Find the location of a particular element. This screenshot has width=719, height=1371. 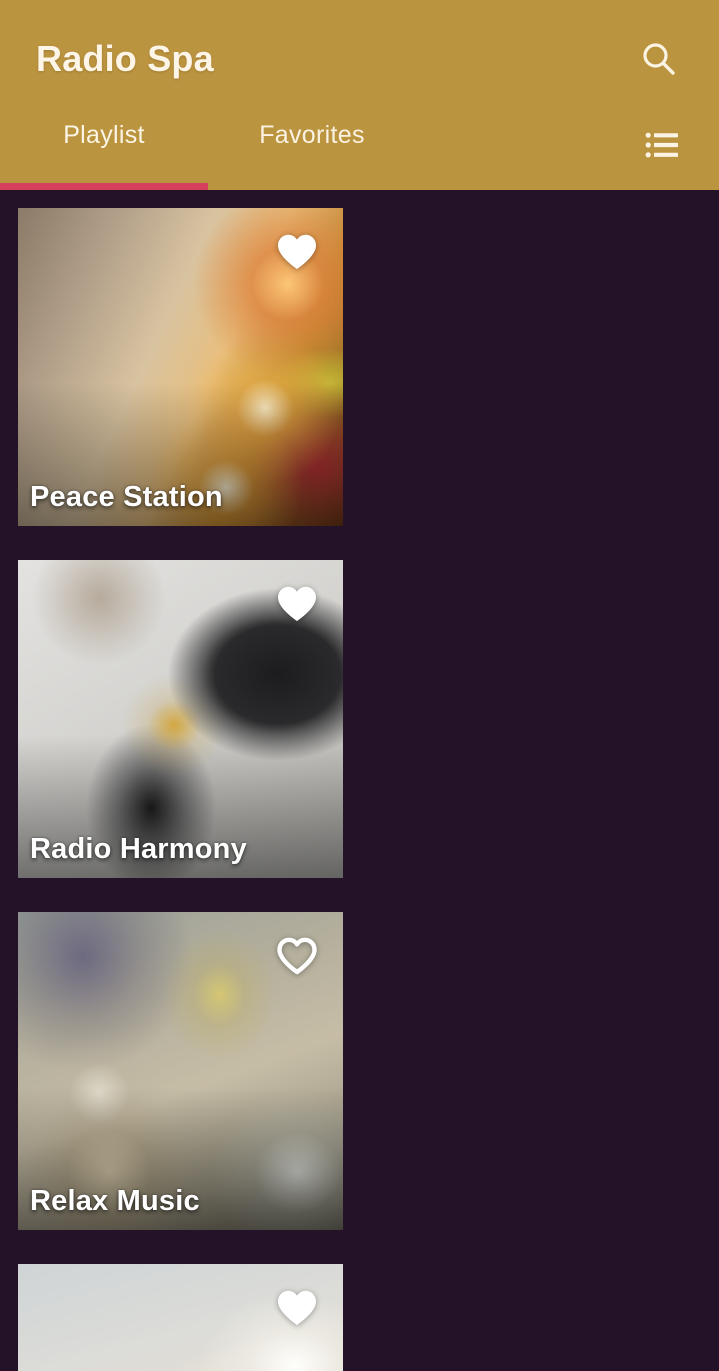

app-bar-top-row: Radio Spa is located at coordinates (359, 59).